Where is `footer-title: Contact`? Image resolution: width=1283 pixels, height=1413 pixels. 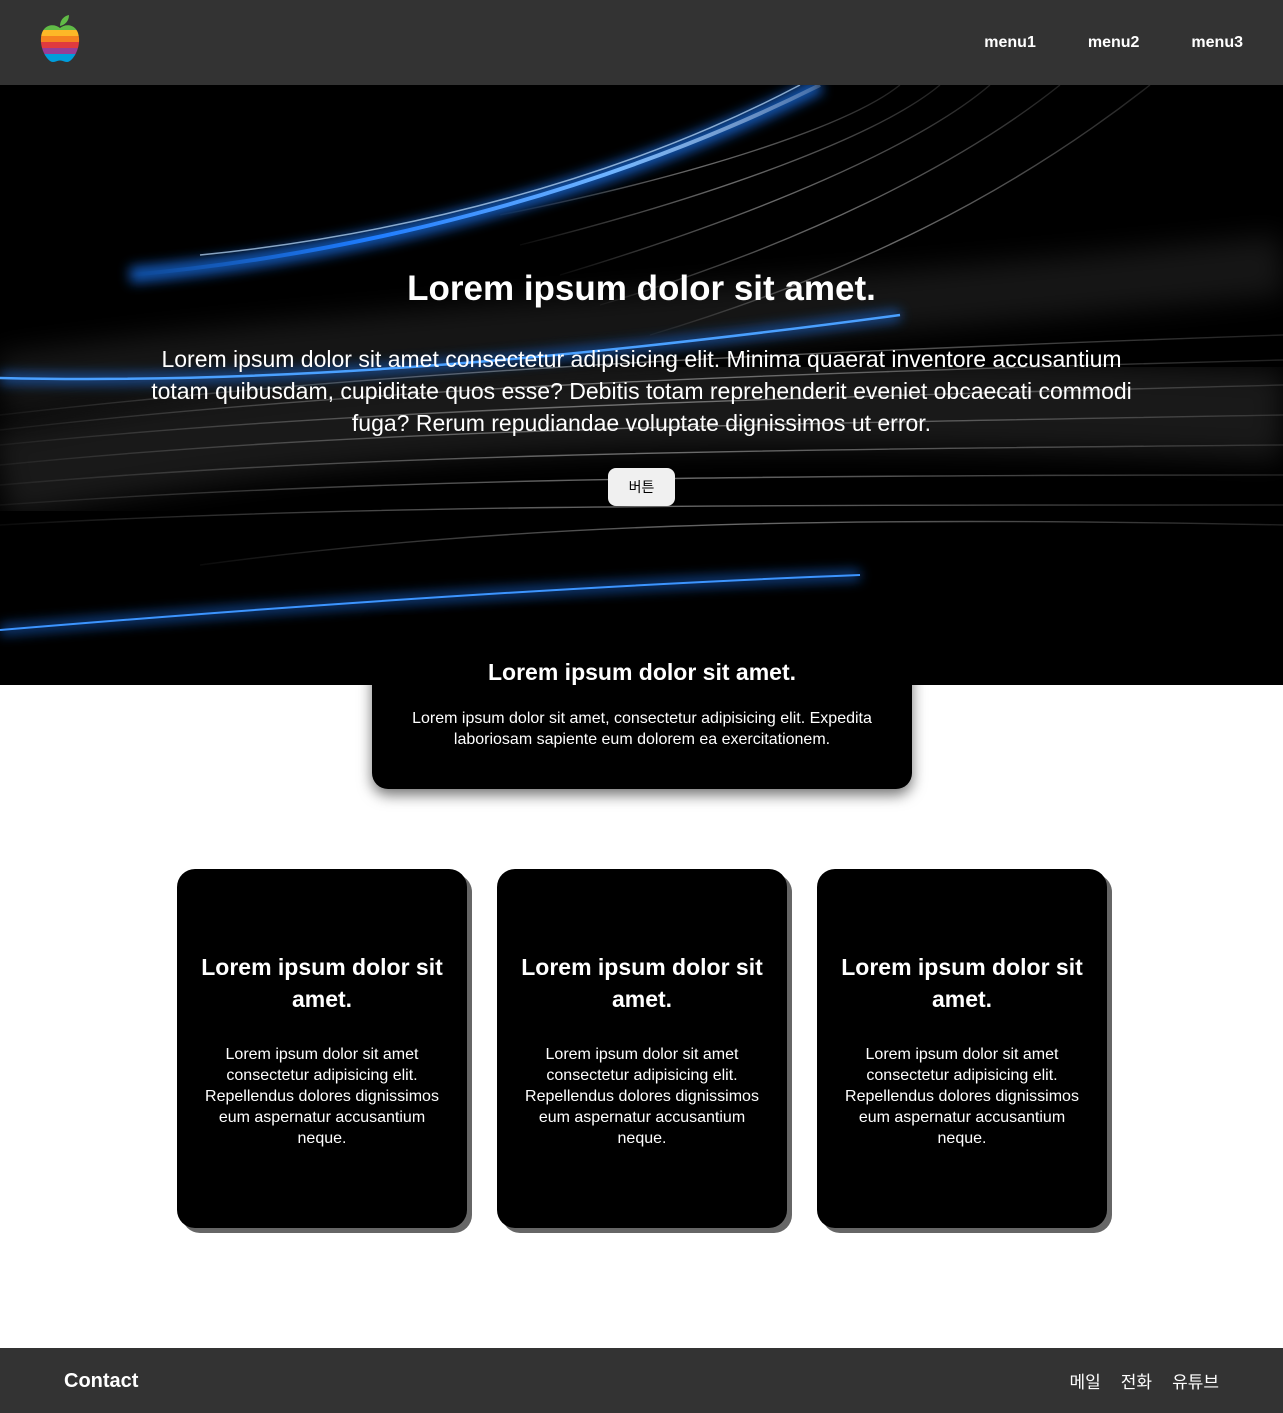 footer-title: Contact is located at coordinates (101, 1381).